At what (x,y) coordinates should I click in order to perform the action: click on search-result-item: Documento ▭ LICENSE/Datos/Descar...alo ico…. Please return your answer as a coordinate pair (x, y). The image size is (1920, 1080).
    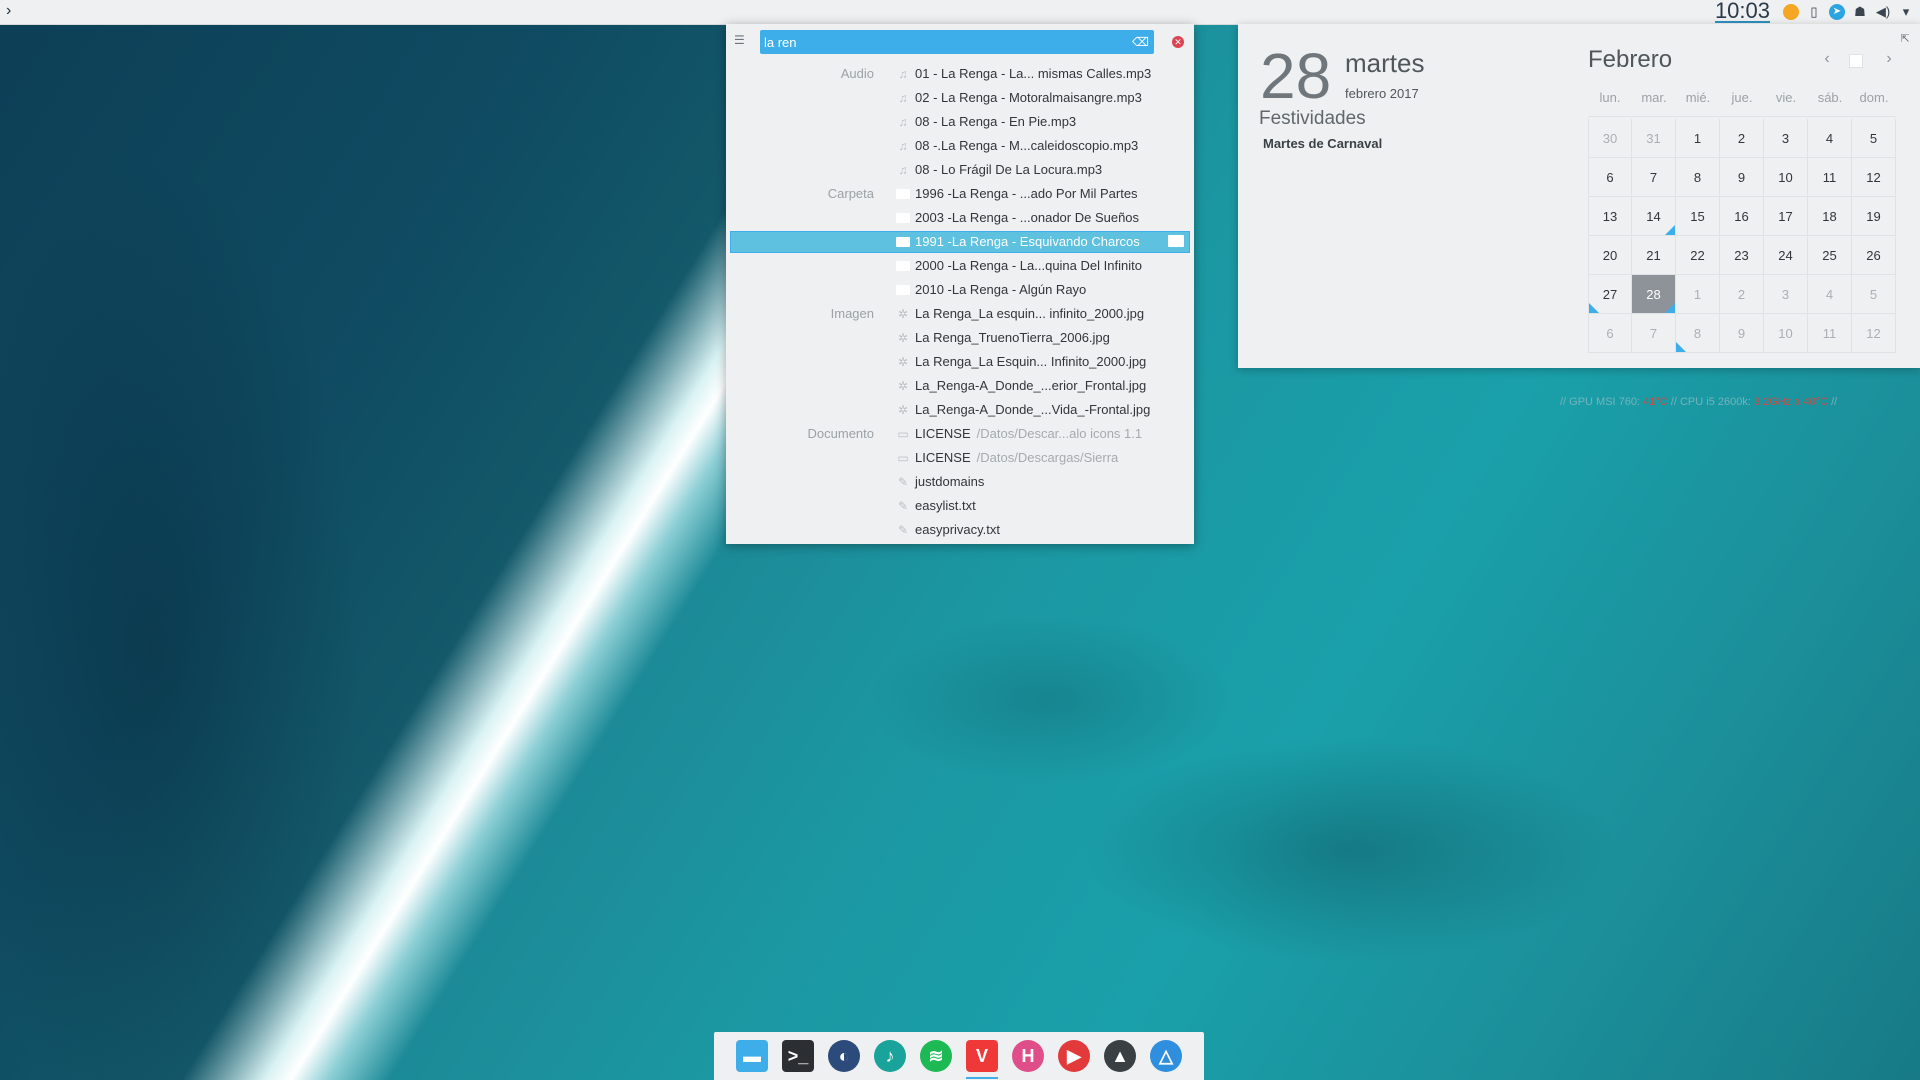
    Looking at the image, I should click on (960, 434).